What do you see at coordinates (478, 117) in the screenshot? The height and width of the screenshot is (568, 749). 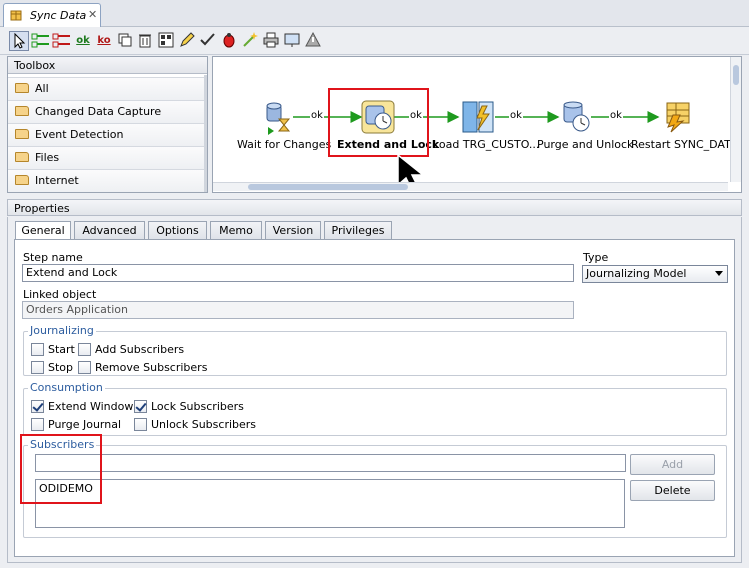 I see `interface-icon` at bounding box center [478, 117].